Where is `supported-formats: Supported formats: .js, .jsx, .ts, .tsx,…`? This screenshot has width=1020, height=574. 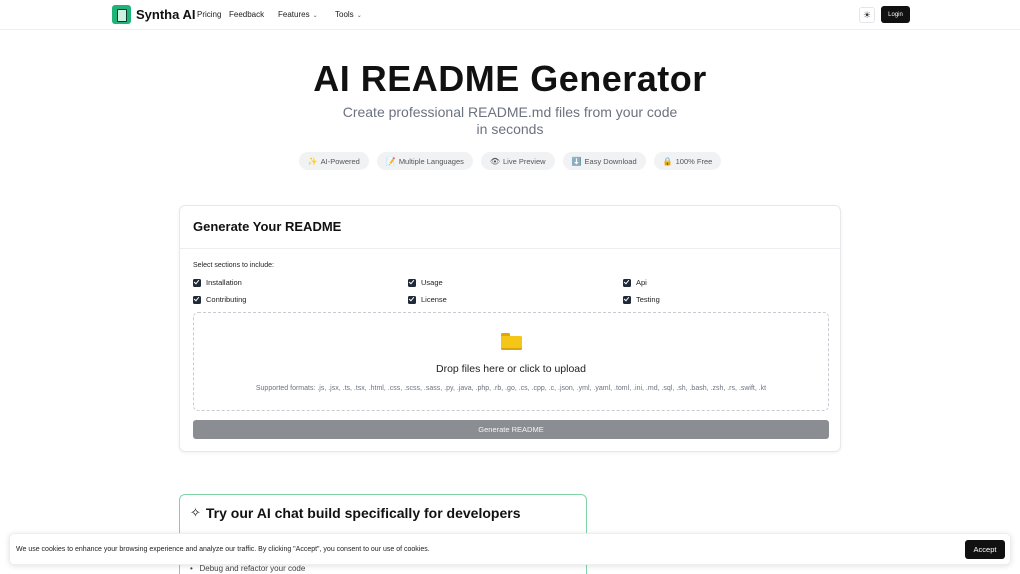 supported-formats: Supported formats: .js, .jsx, .ts, .tsx,… is located at coordinates (511, 388).